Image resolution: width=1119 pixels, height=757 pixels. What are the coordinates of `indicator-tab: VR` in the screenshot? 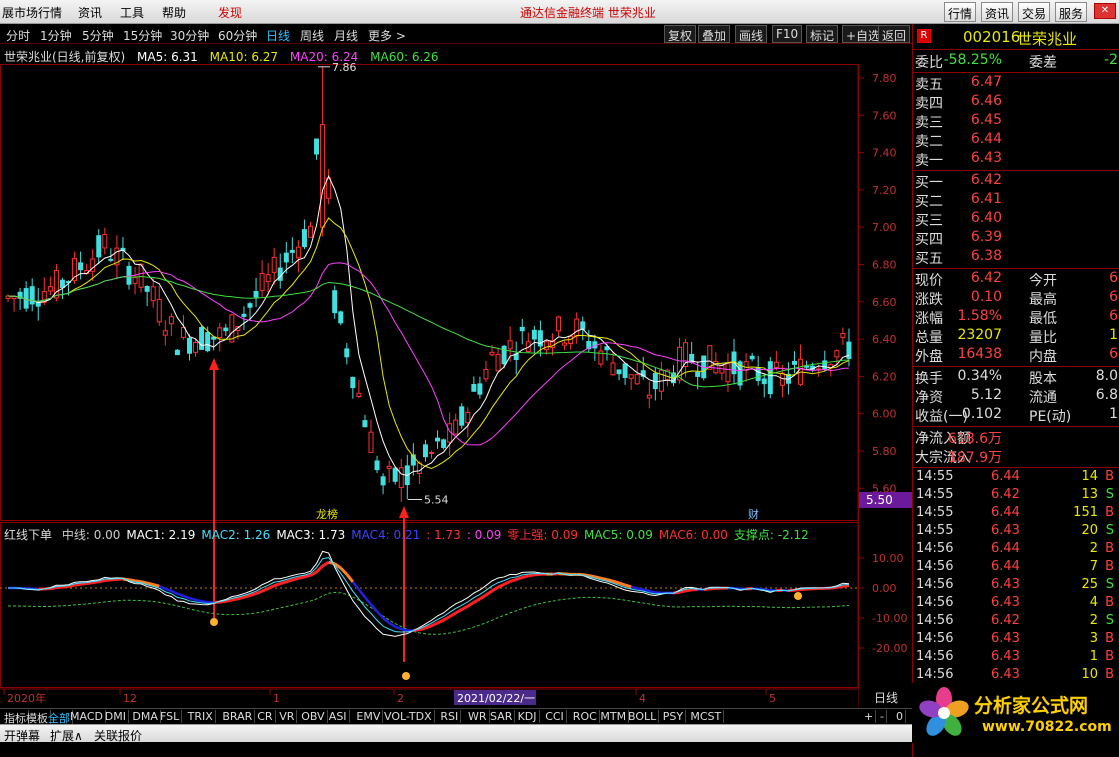 It's located at (287, 716).